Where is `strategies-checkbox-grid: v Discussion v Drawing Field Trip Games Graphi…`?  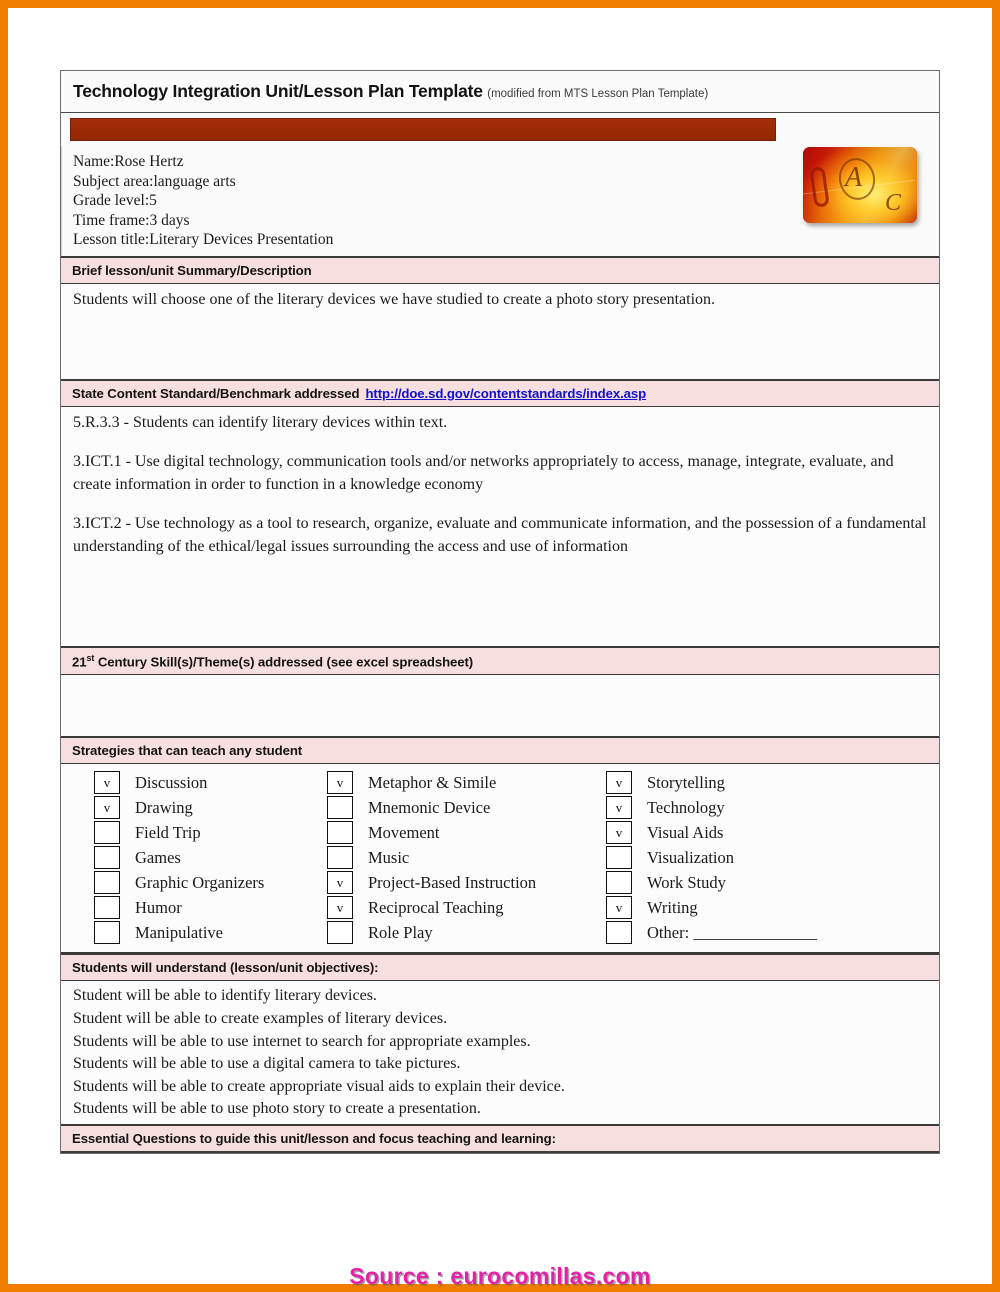
strategies-checkbox-grid: v Discussion v Drawing Field Trip Games Graphi… is located at coordinates (500, 859).